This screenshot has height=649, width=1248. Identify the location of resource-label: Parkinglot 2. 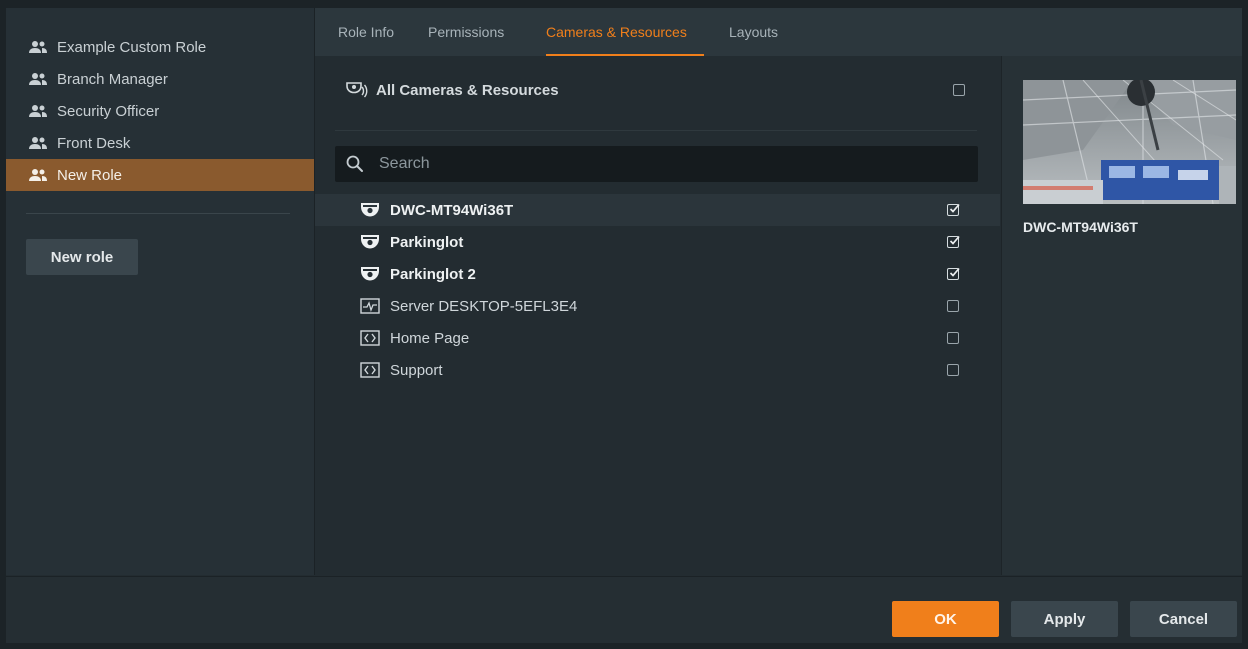
(433, 274).